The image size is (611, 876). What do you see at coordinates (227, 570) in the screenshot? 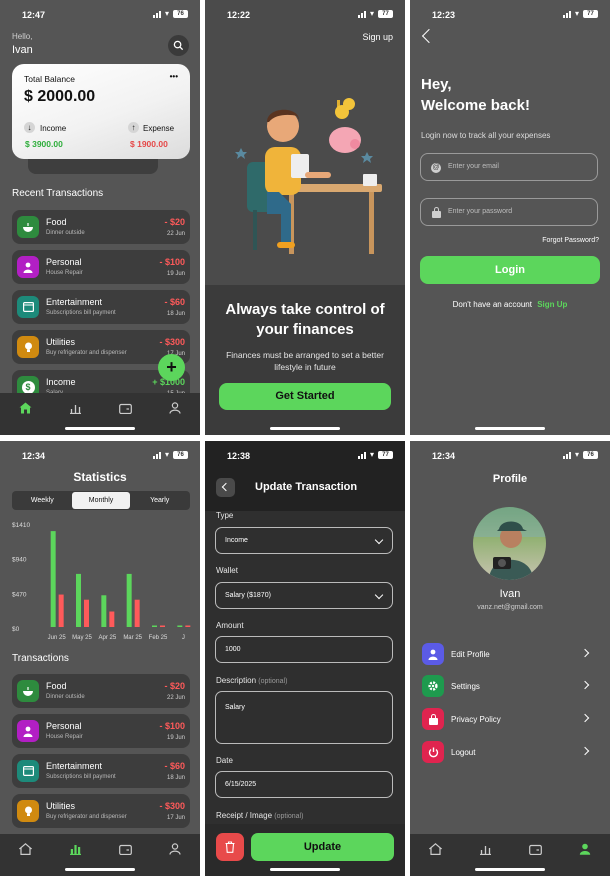
I see `wallet-label: Wallet` at bounding box center [227, 570].